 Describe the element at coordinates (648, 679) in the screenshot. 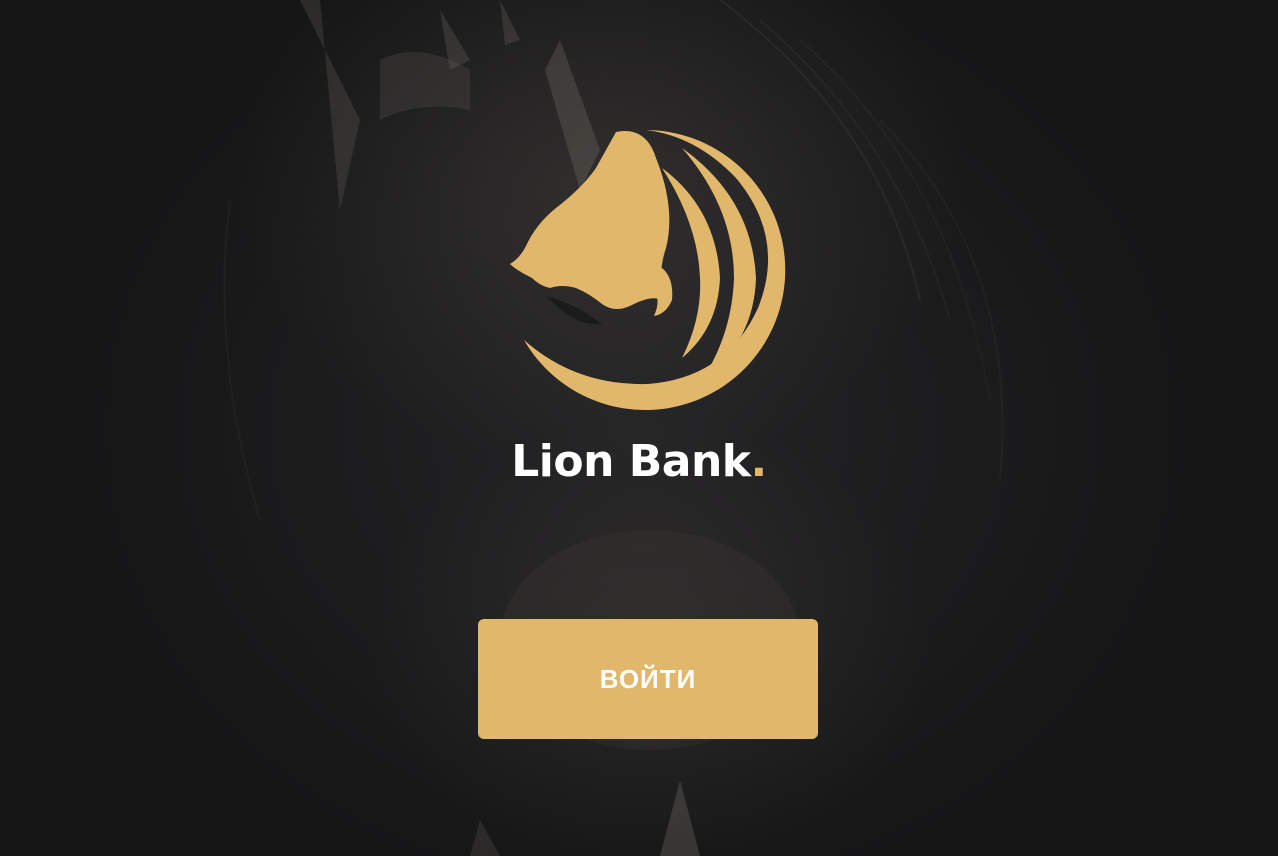

I see `login-button: ВОЙТИ` at that location.